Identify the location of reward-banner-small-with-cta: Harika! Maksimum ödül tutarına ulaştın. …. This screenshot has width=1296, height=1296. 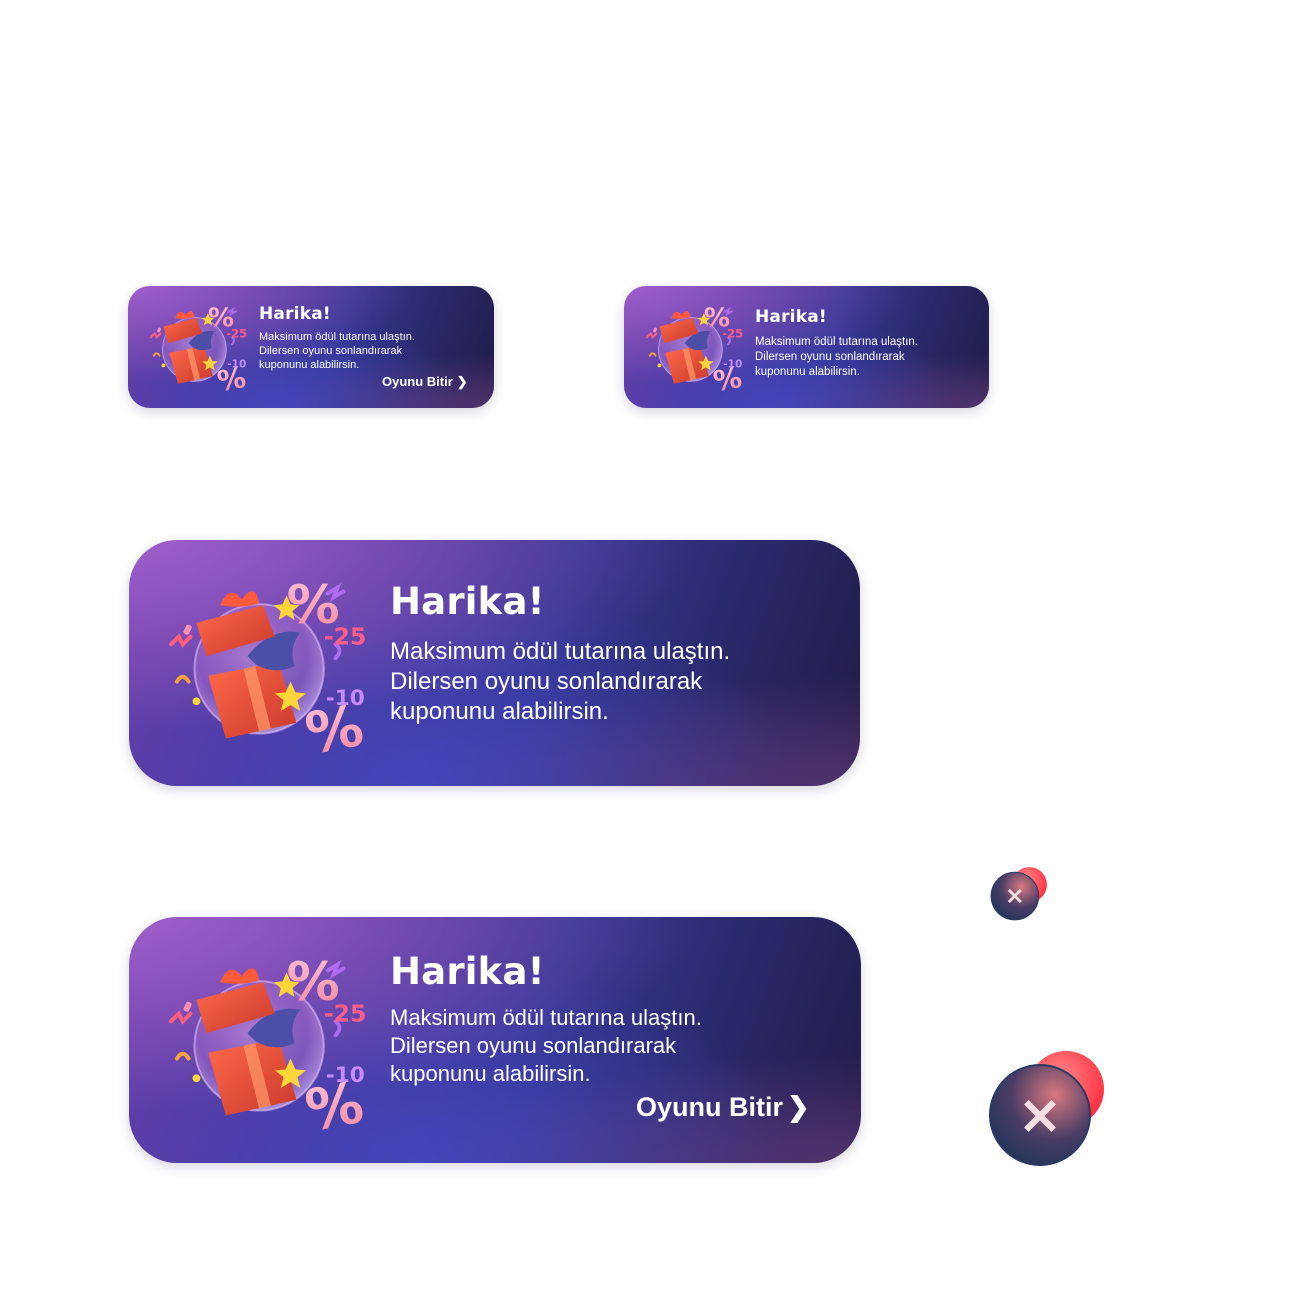
(311, 347).